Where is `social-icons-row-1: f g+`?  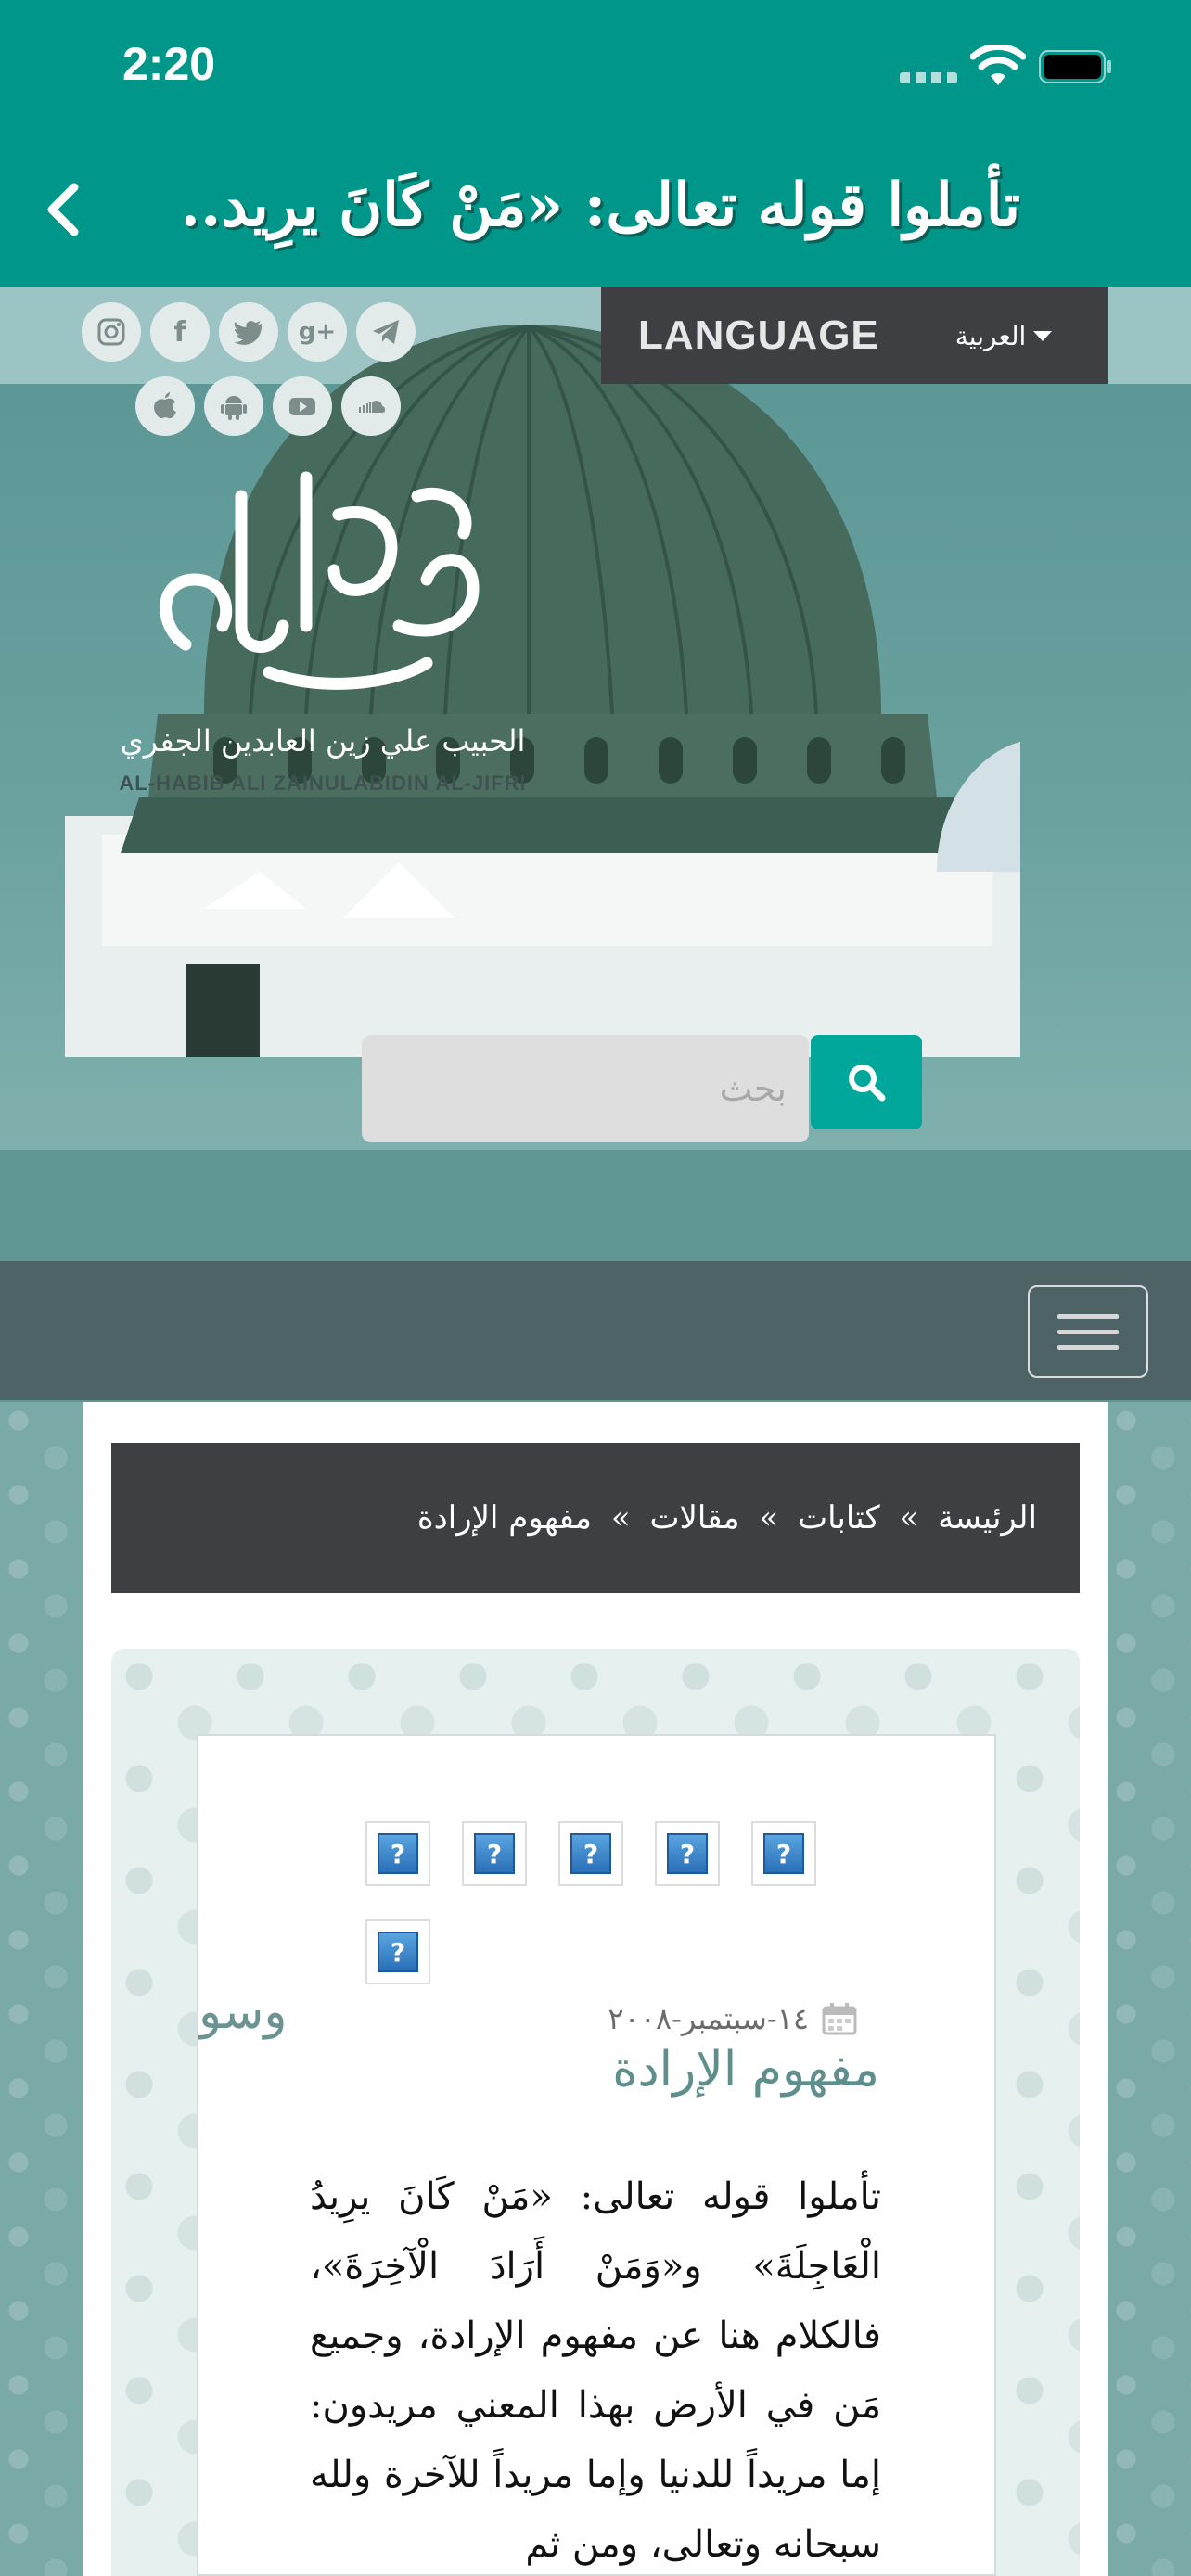 social-icons-row-1: f g+ is located at coordinates (249, 332).